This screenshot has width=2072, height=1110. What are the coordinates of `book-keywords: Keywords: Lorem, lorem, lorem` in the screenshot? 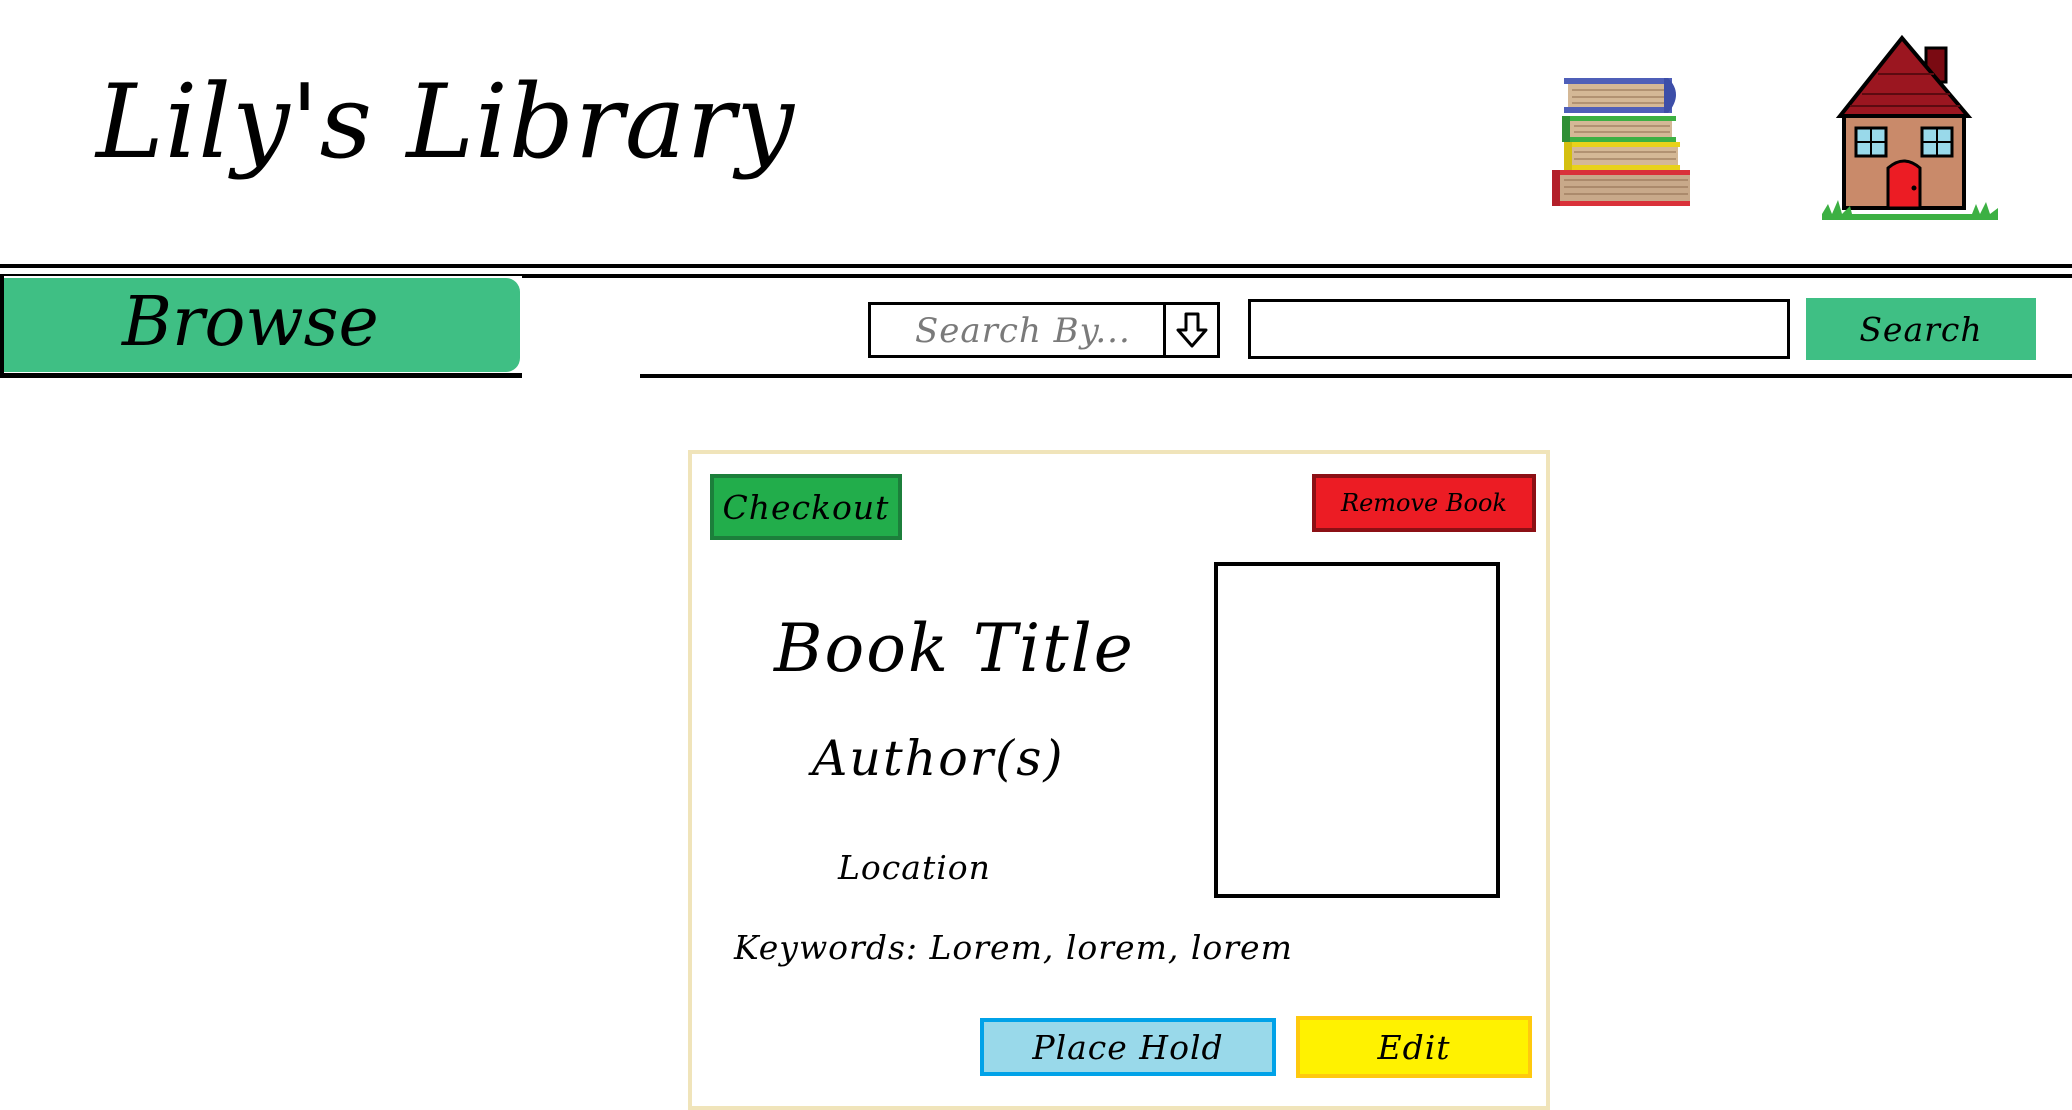 It's located at (1013, 947).